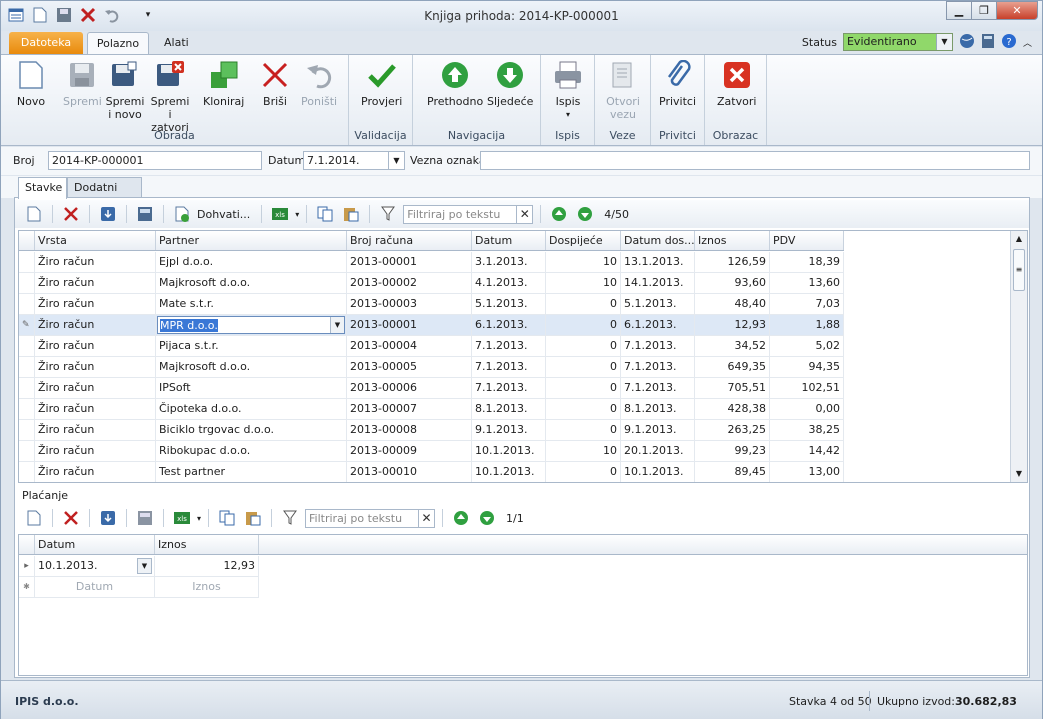  I want to click on table-row: ▸ 10.1.2013. ▼ 12,93, so click(139, 566).